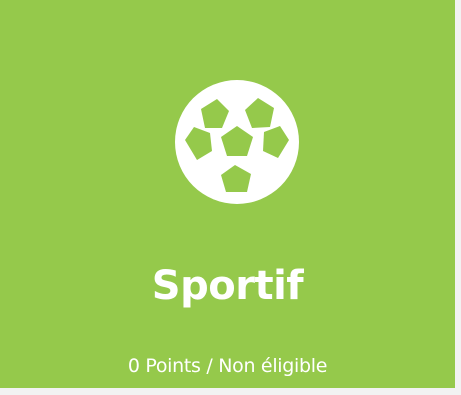  Describe the element at coordinates (227, 366) in the screenshot. I see `card-status: 0 Points / Non éligible` at that location.